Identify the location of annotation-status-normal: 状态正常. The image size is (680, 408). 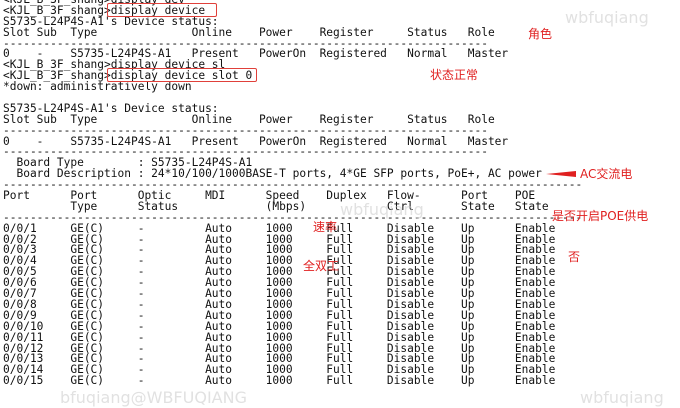
(454, 75).